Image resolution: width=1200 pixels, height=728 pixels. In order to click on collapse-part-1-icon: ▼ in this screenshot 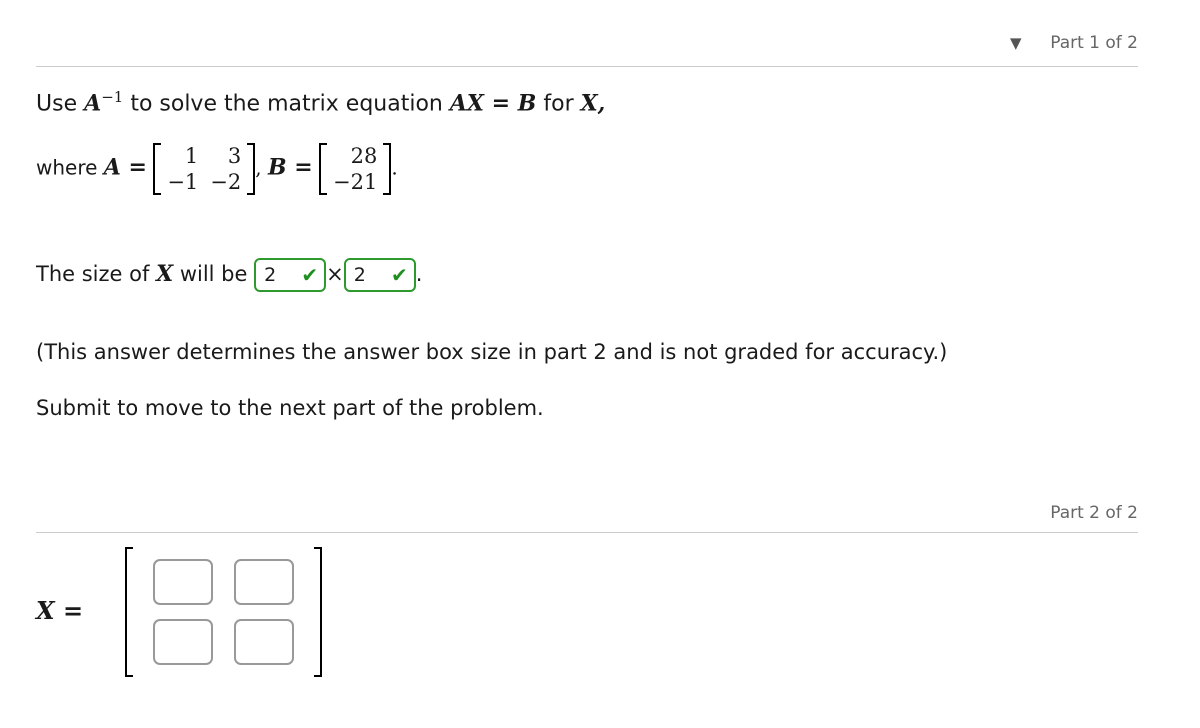, I will do `click(1016, 43)`.